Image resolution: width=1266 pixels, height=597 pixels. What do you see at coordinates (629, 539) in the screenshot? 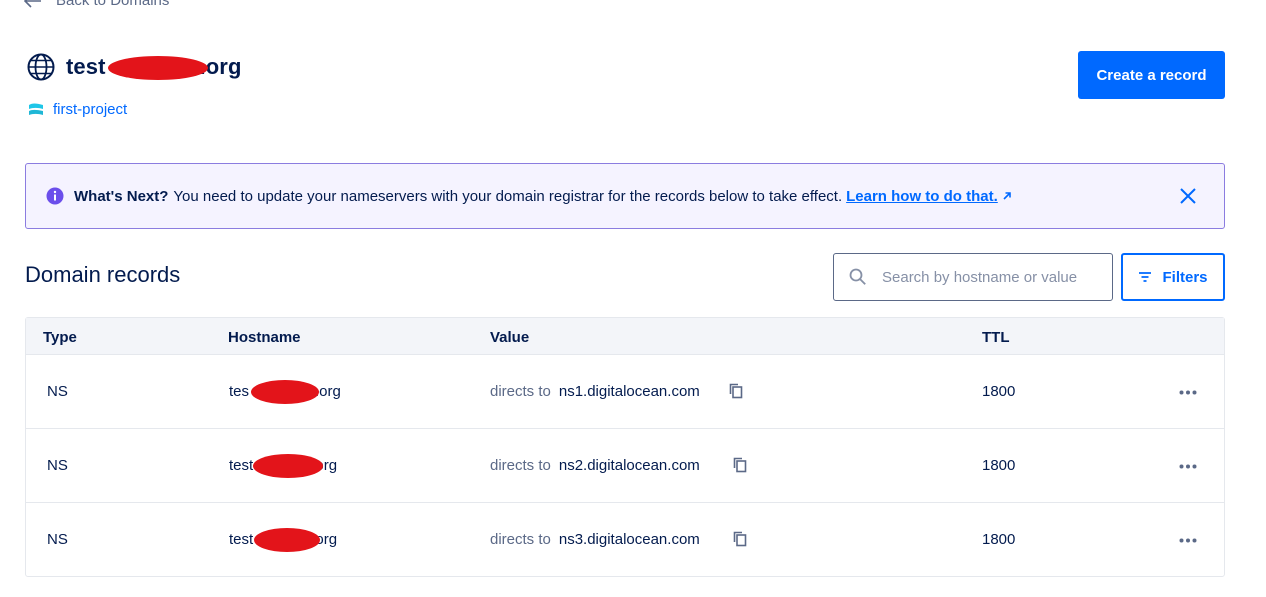
I see `record-value-text: ns3.digitalocean.com` at bounding box center [629, 539].